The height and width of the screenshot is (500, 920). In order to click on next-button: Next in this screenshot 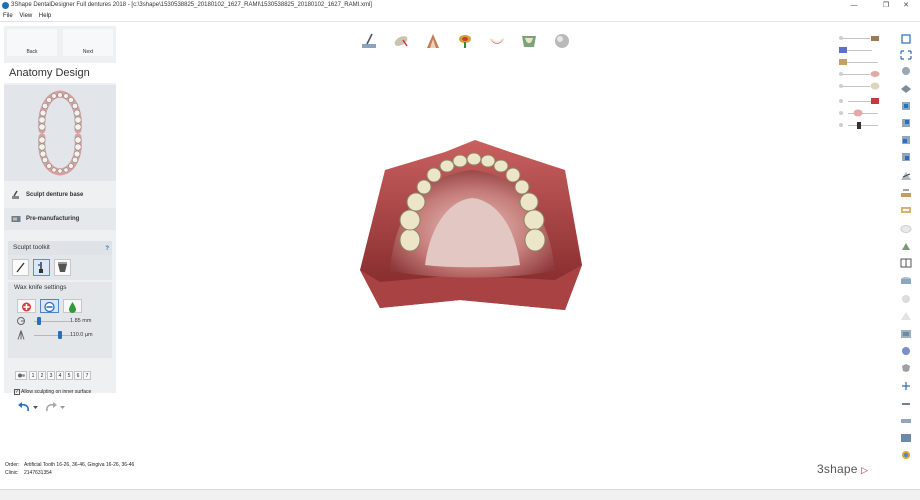, I will do `click(88, 42)`.